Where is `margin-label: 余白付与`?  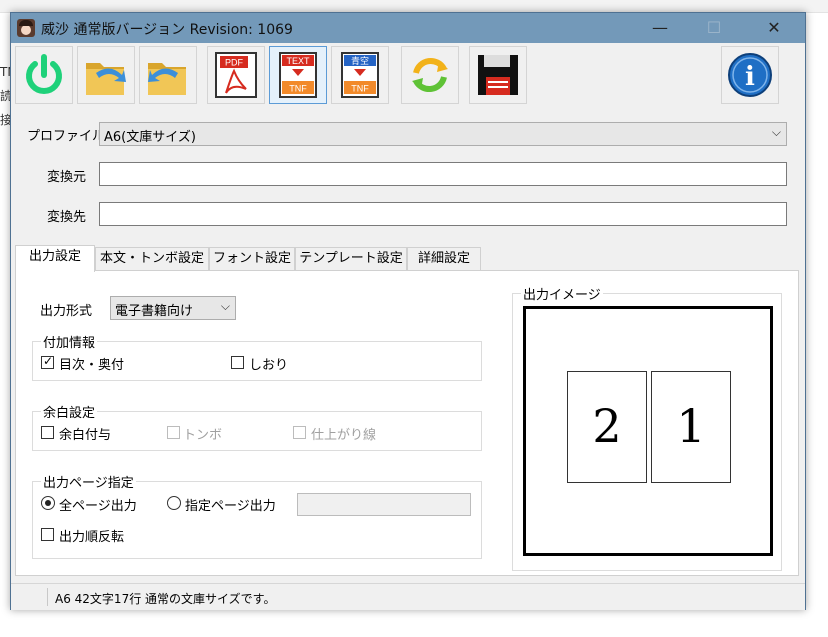
margin-label: 余白付与 is located at coordinates (85, 435).